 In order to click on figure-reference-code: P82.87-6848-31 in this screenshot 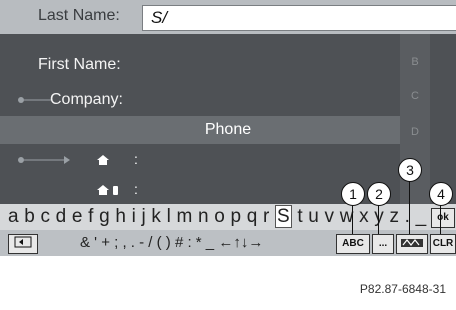, I will do `click(402, 289)`.